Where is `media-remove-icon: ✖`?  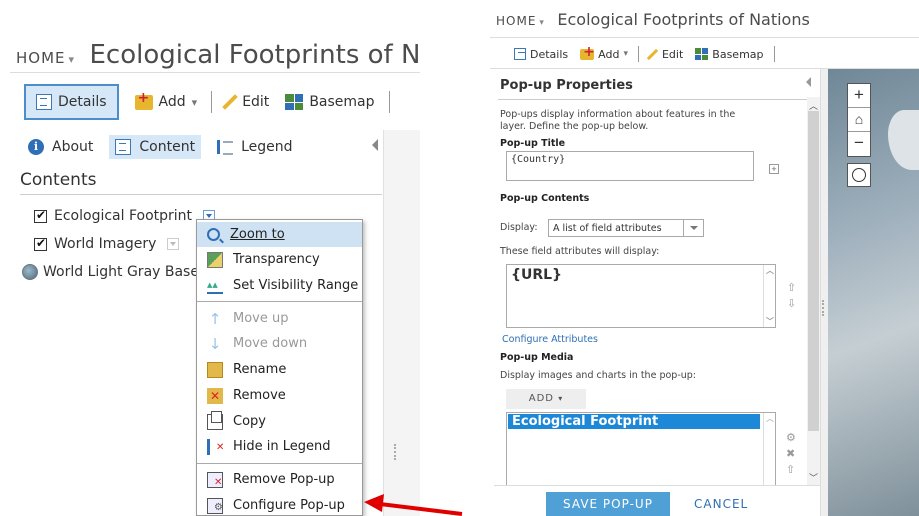 media-remove-icon: ✖ is located at coordinates (790, 453).